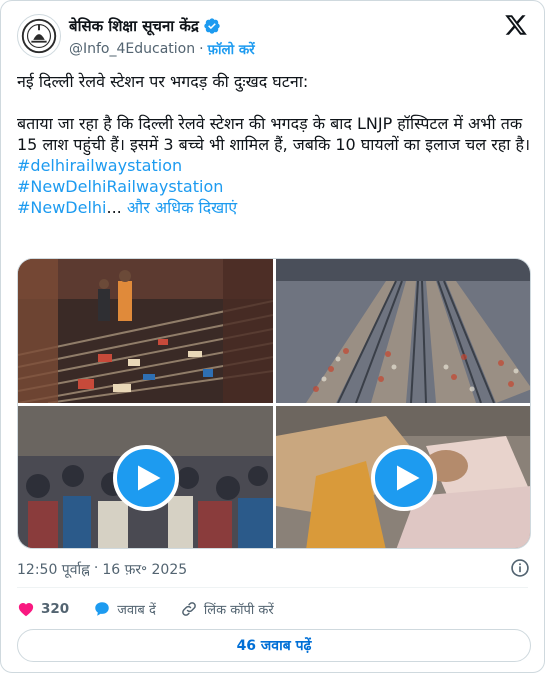 The width and height of the screenshot is (545, 673). I want to click on reply-button: जवाब दें, so click(124, 609).